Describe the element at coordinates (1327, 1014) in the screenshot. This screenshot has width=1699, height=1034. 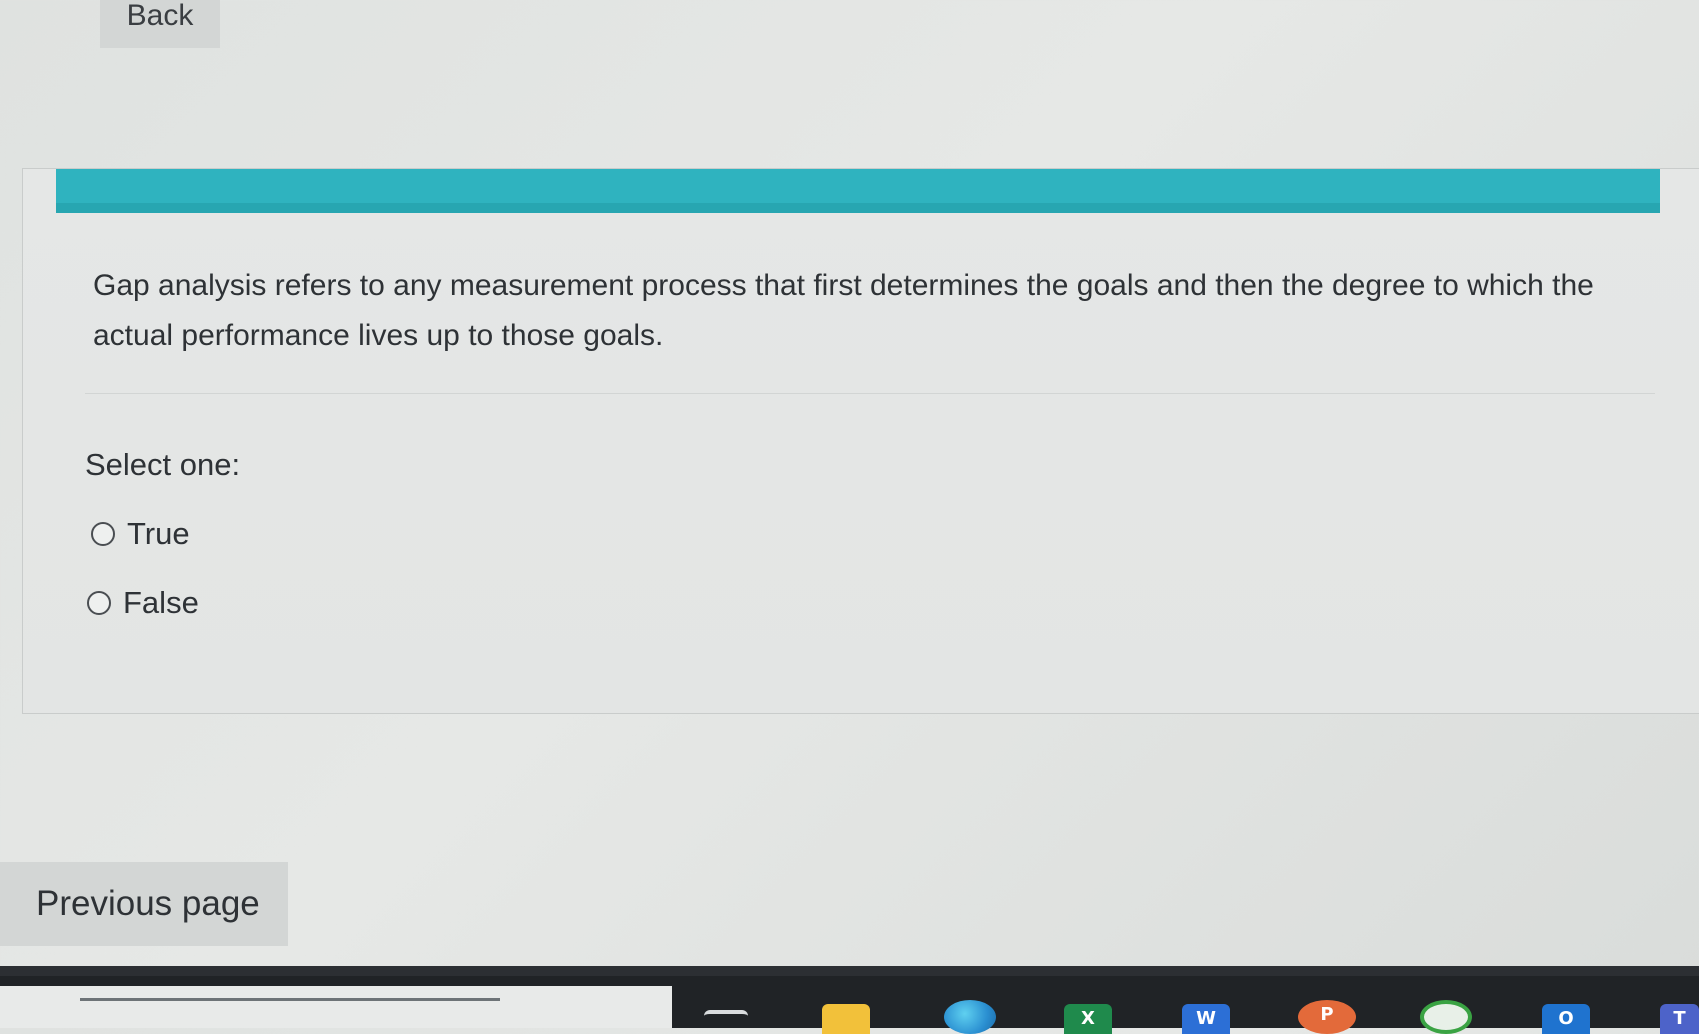
I see `powerpoint-icon-letter: P` at that location.